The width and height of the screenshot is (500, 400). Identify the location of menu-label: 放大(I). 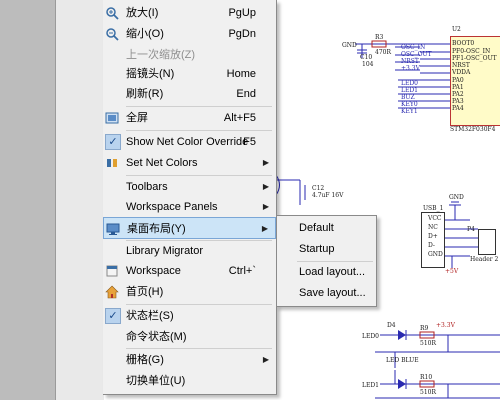
(142, 13).